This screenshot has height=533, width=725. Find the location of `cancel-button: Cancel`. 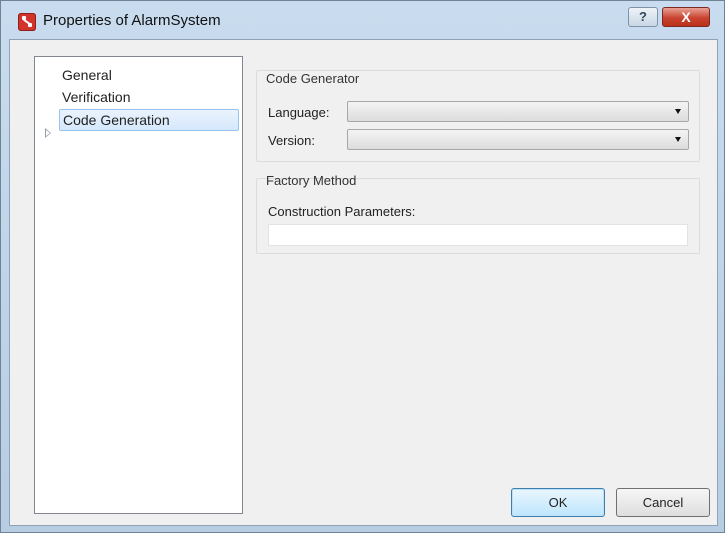

cancel-button: Cancel is located at coordinates (663, 502).